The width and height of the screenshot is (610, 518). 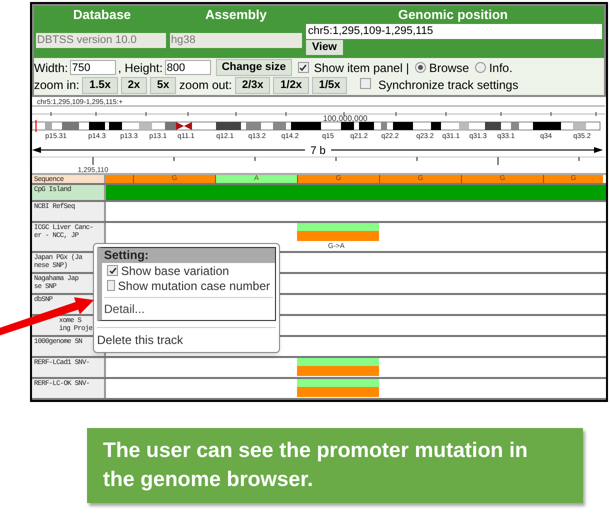 I want to click on height-label: , Height:, so click(x=140, y=68).